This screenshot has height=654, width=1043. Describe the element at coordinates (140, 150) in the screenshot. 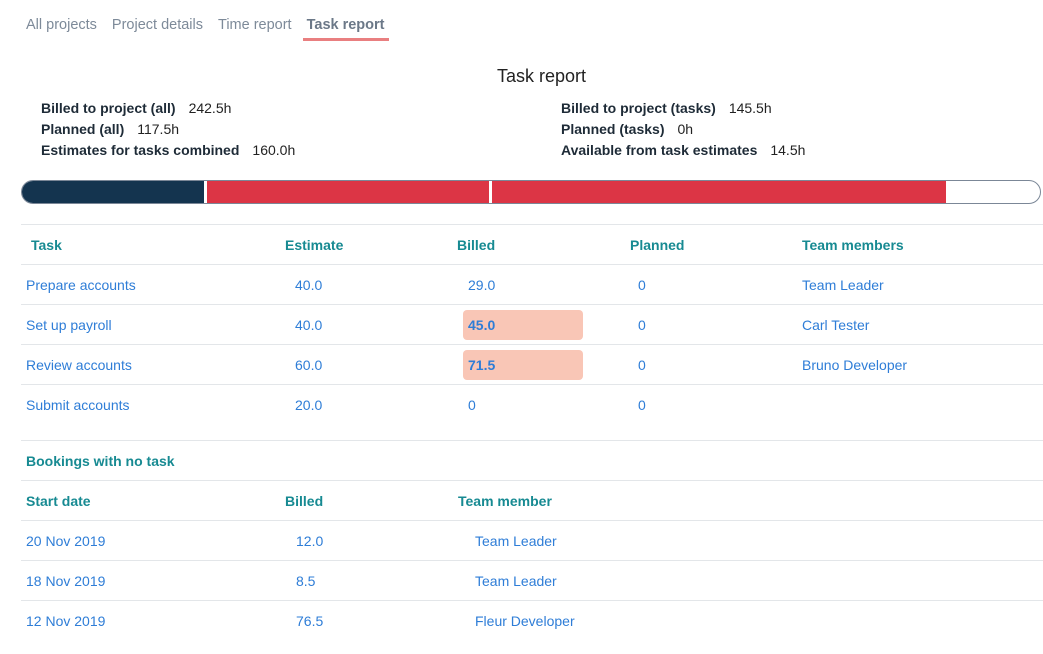

I see `summary-label: Estimates for tasks combined` at that location.